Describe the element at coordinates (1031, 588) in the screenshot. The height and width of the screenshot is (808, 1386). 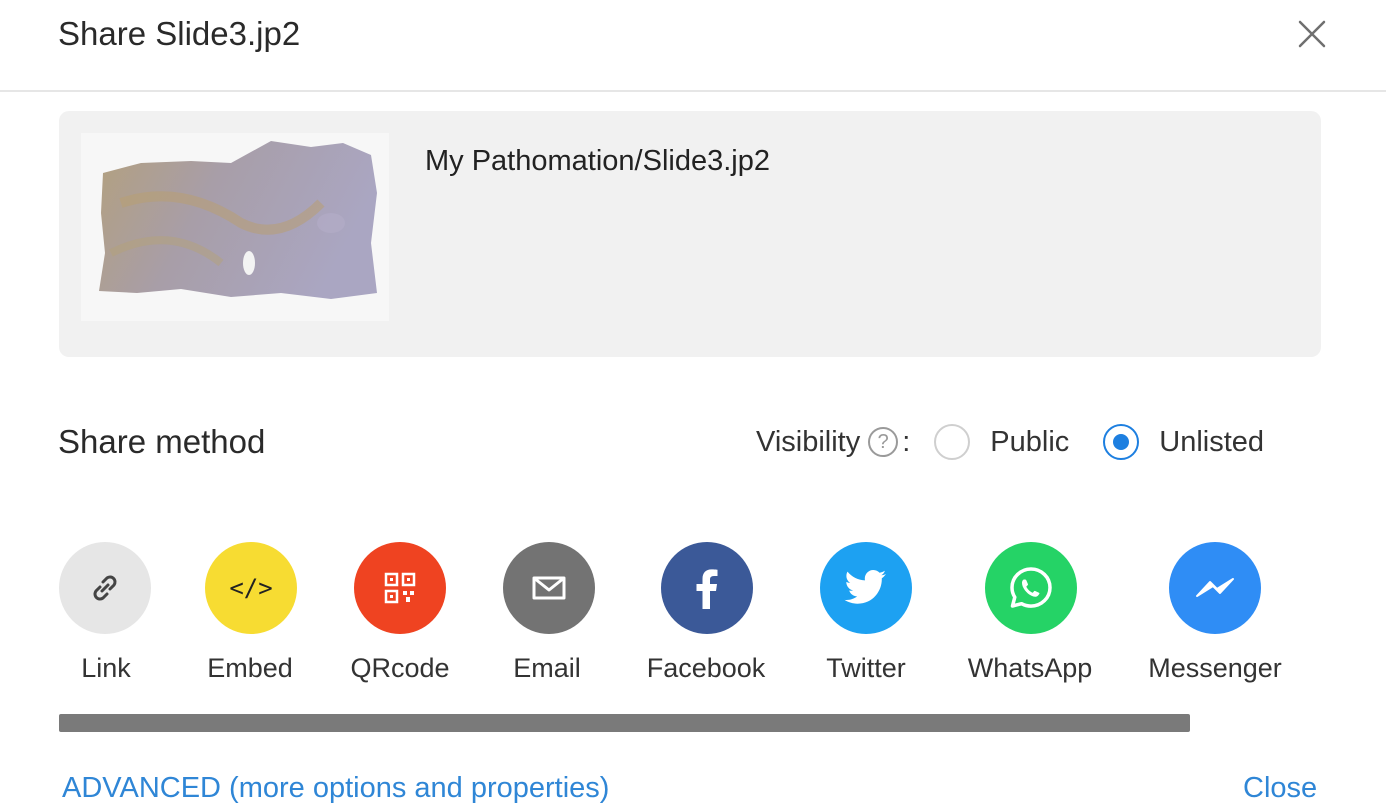
I see `whatsapp-icon` at that location.